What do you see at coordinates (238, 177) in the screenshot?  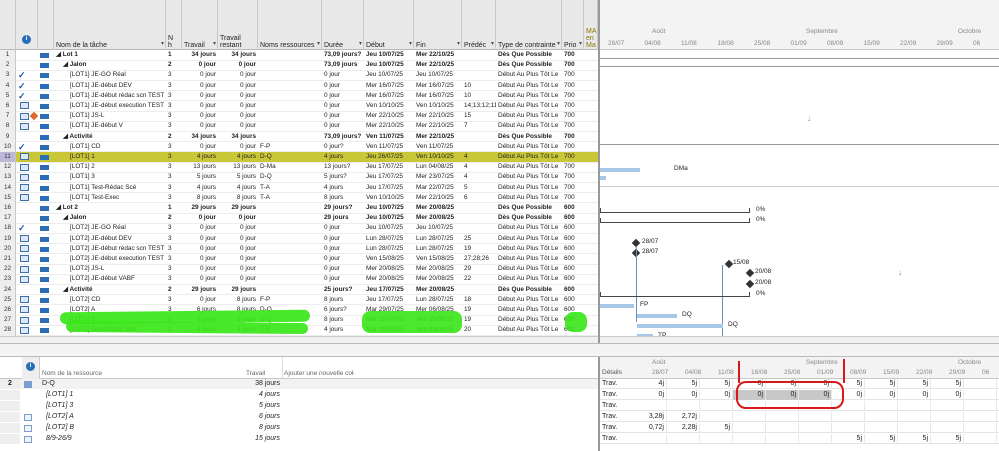 I see `task-cell-rem: 5 jours` at bounding box center [238, 177].